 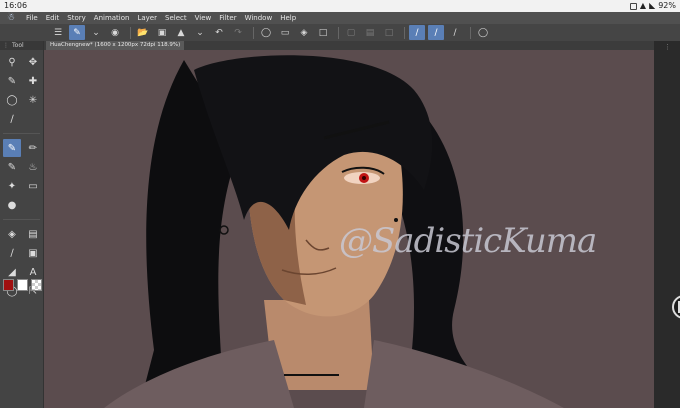 I want to click on status-icons: ▲ ◣ 92%, so click(x=652, y=6).